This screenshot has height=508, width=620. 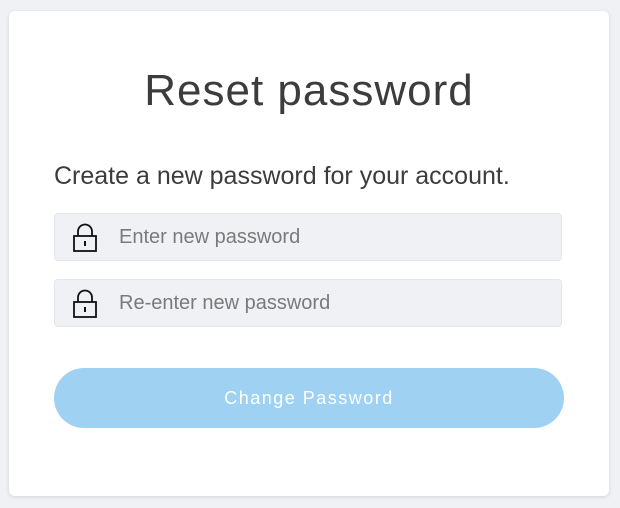 What do you see at coordinates (282, 176) in the screenshot?
I see `page-subtitle: Create a new password for your account.` at bounding box center [282, 176].